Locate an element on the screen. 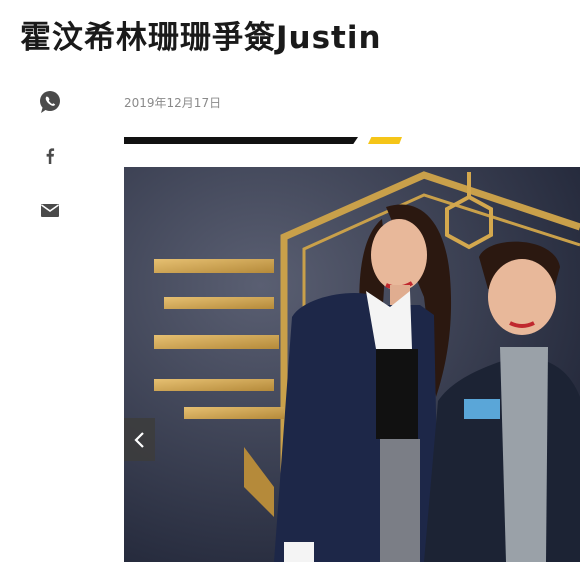 The height and width of the screenshot is (562, 580). publish-date: 2019年12月17日 is located at coordinates (173, 103).